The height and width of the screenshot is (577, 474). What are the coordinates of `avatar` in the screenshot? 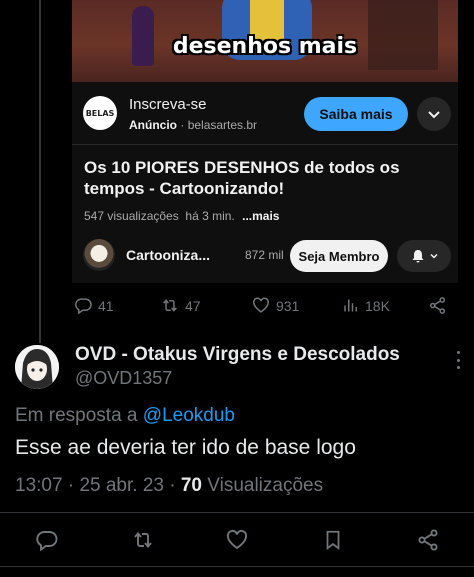 It's located at (37, 367).